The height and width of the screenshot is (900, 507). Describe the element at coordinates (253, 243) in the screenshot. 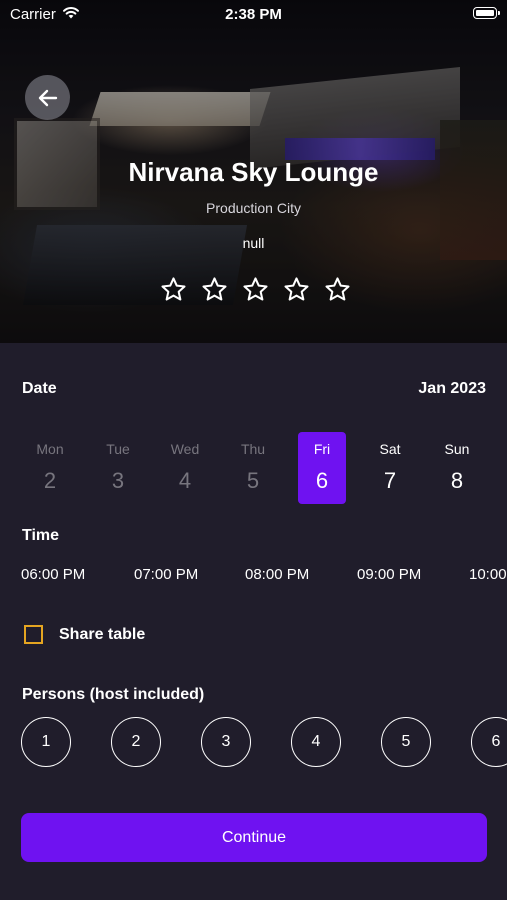

I see `venue-rating-text: null` at that location.